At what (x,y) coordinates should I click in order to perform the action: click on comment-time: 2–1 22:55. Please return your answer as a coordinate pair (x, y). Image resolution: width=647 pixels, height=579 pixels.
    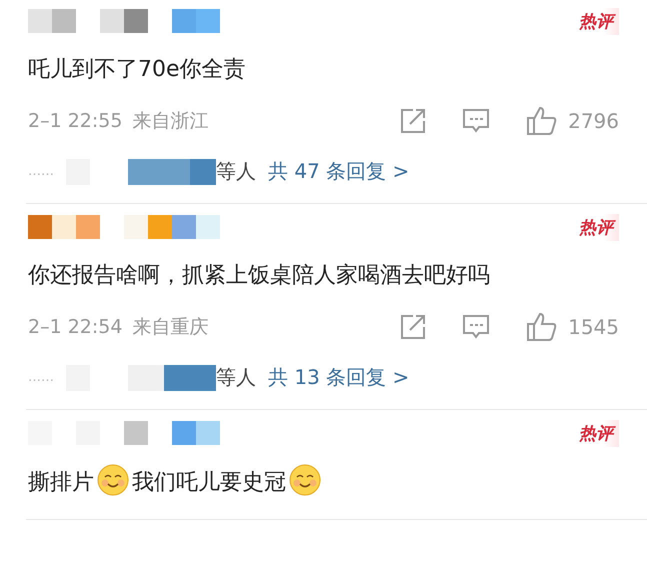
    Looking at the image, I should click on (75, 121).